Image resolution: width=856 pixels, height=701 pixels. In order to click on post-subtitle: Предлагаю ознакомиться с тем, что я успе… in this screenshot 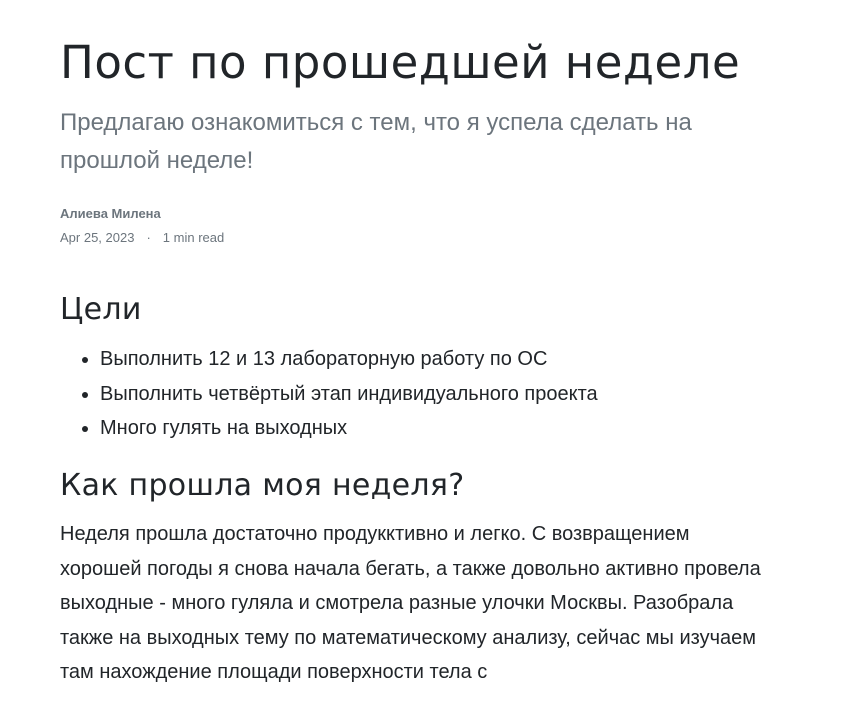, I will do `click(376, 141)`.